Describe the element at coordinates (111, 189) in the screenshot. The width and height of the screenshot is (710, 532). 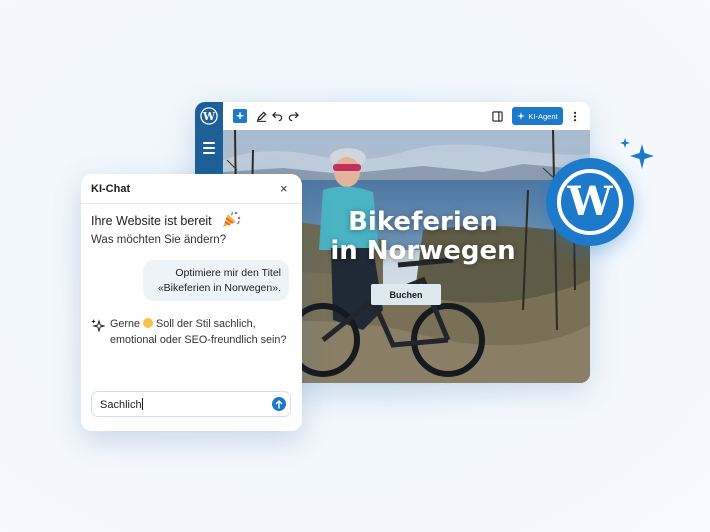
I see `chat-title: KI-Chat` at that location.